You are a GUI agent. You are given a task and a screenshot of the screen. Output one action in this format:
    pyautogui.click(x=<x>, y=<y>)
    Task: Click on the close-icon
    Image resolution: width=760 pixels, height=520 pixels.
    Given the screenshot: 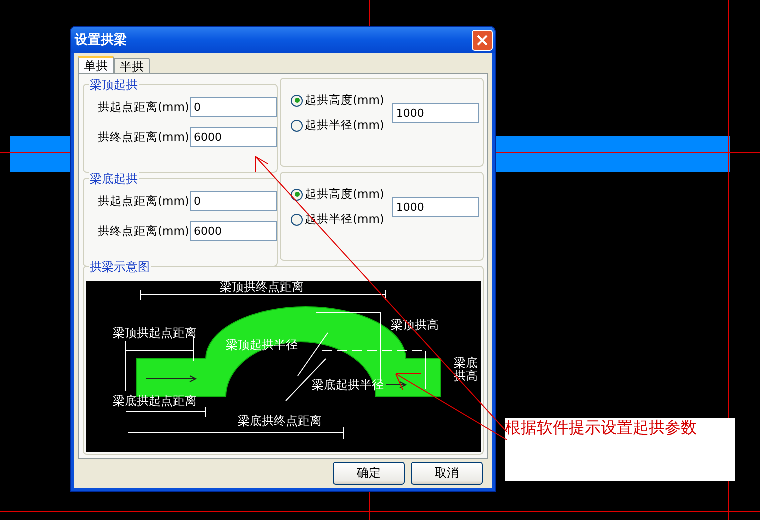 What is the action you would take?
    pyautogui.click(x=482, y=40)
    